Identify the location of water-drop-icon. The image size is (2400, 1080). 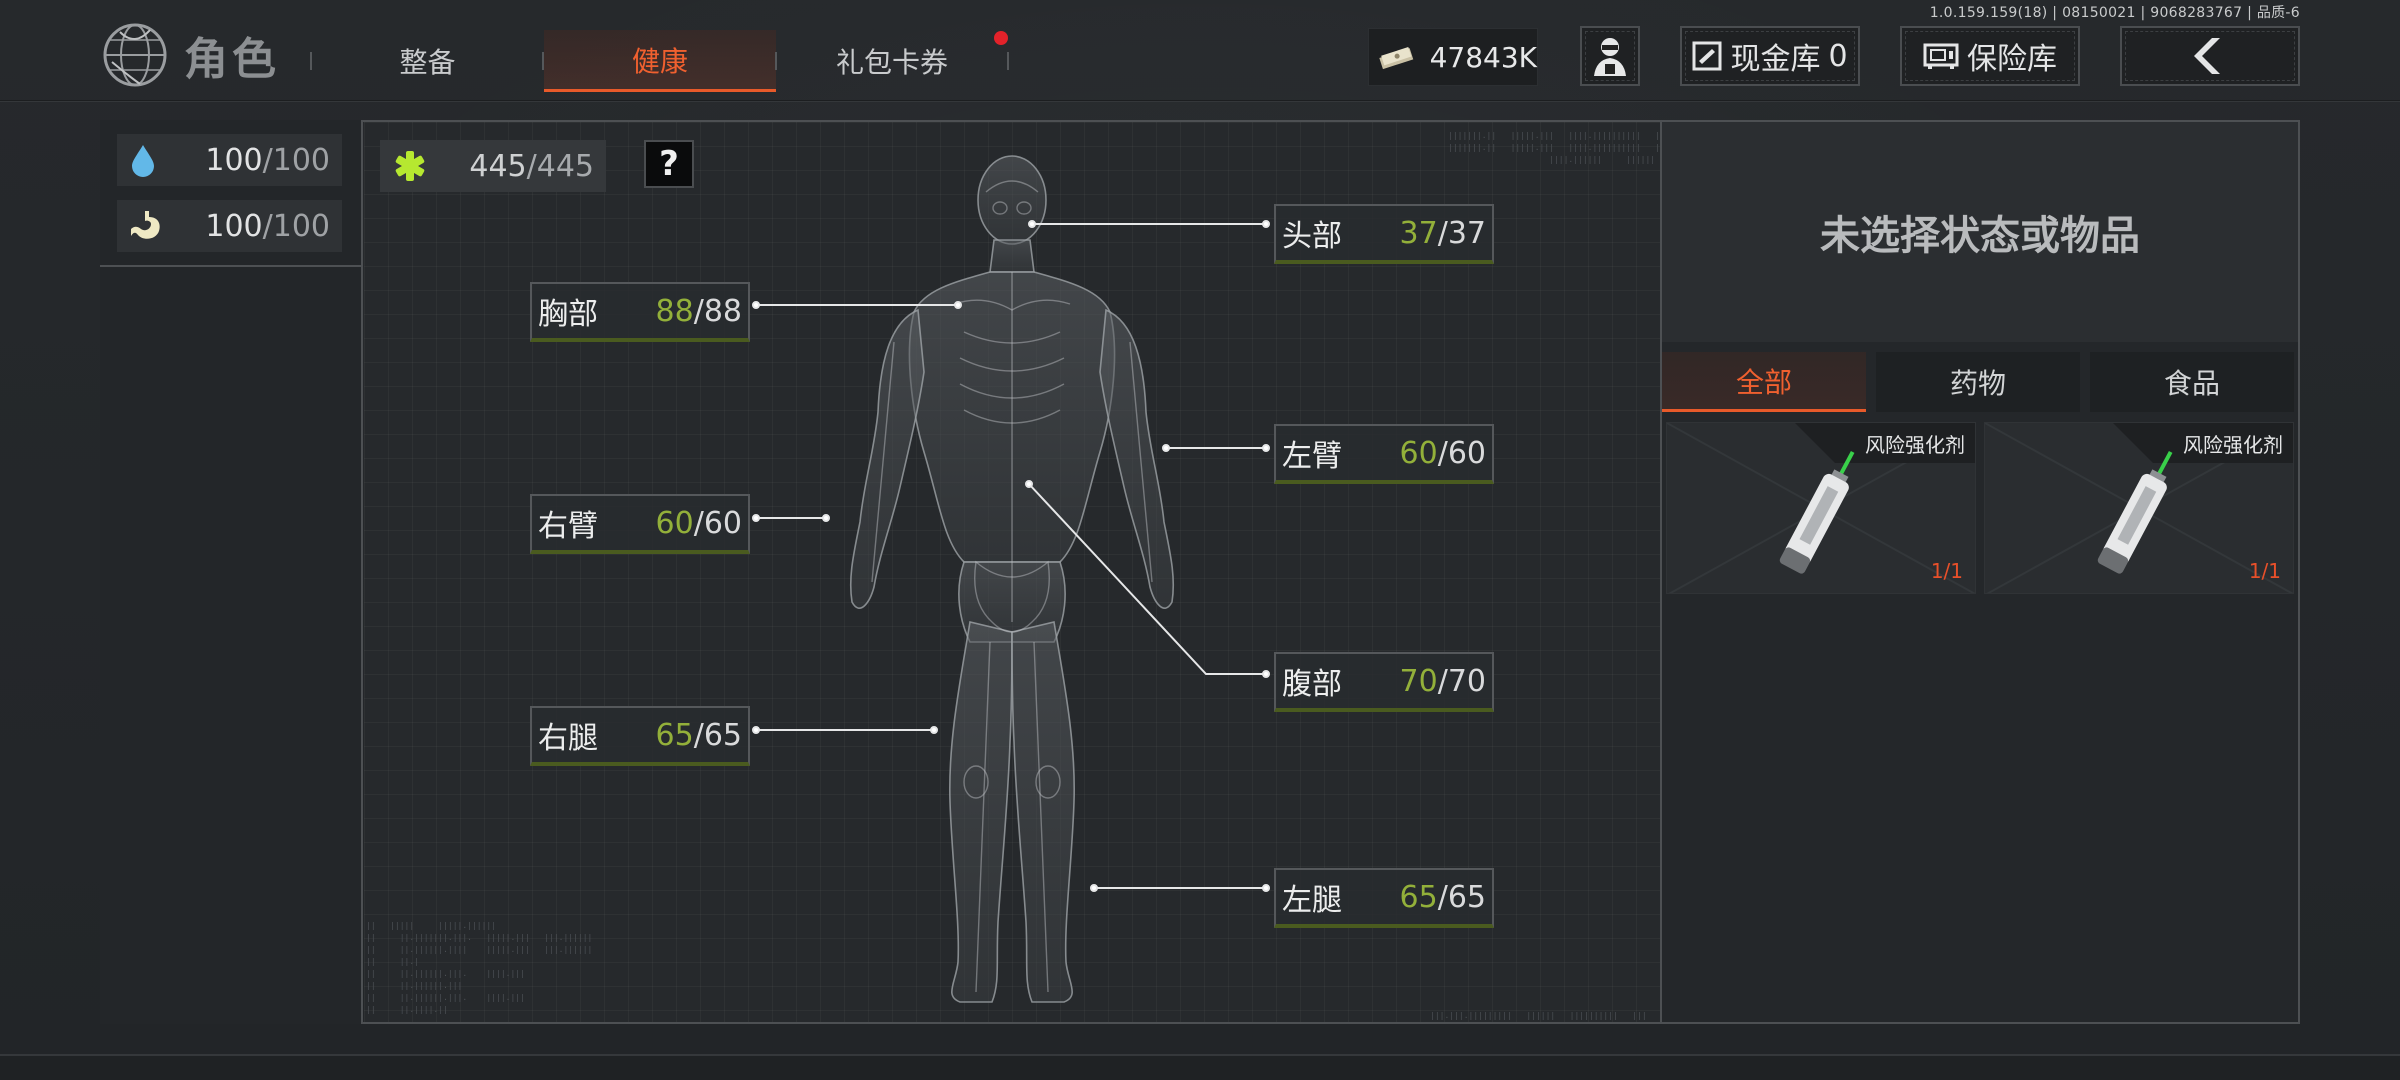
(143, 161).